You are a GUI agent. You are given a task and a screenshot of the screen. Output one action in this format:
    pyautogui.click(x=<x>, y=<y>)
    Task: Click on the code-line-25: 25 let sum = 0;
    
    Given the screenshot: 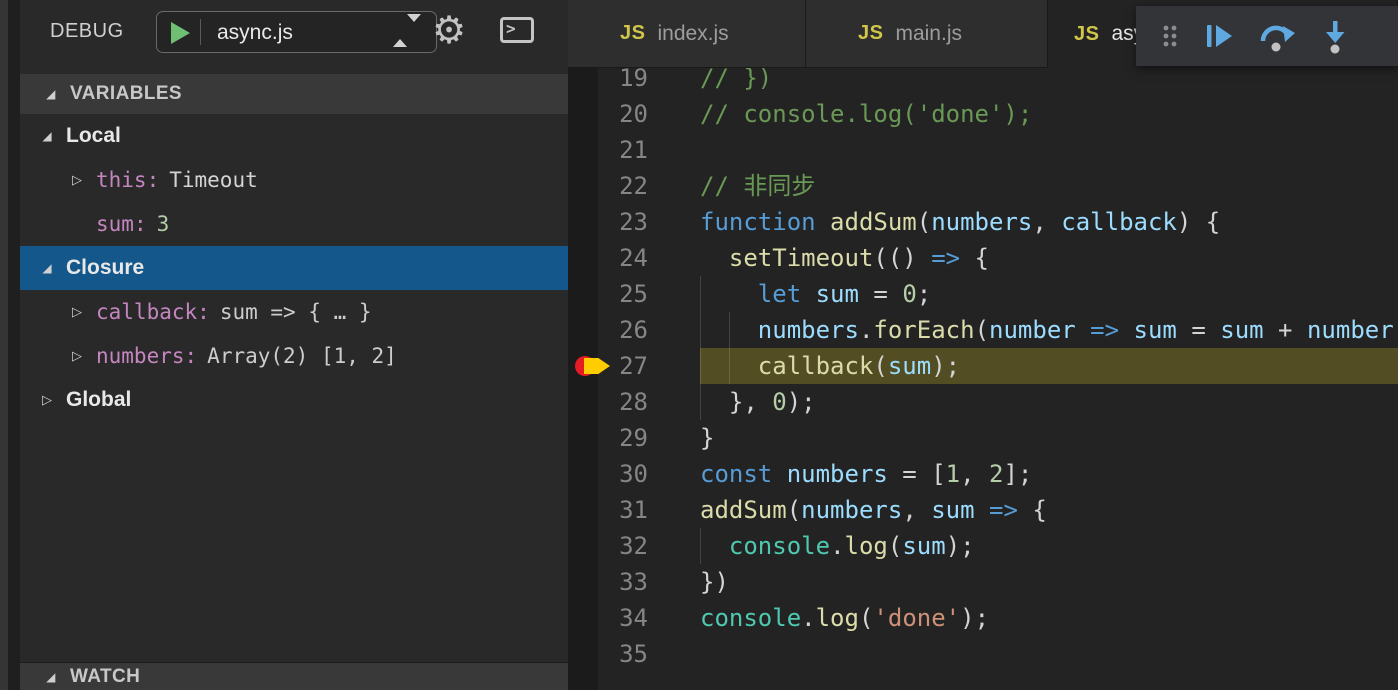 What is the action you would take?
    pyautogui.click(x=983, y=294)
    